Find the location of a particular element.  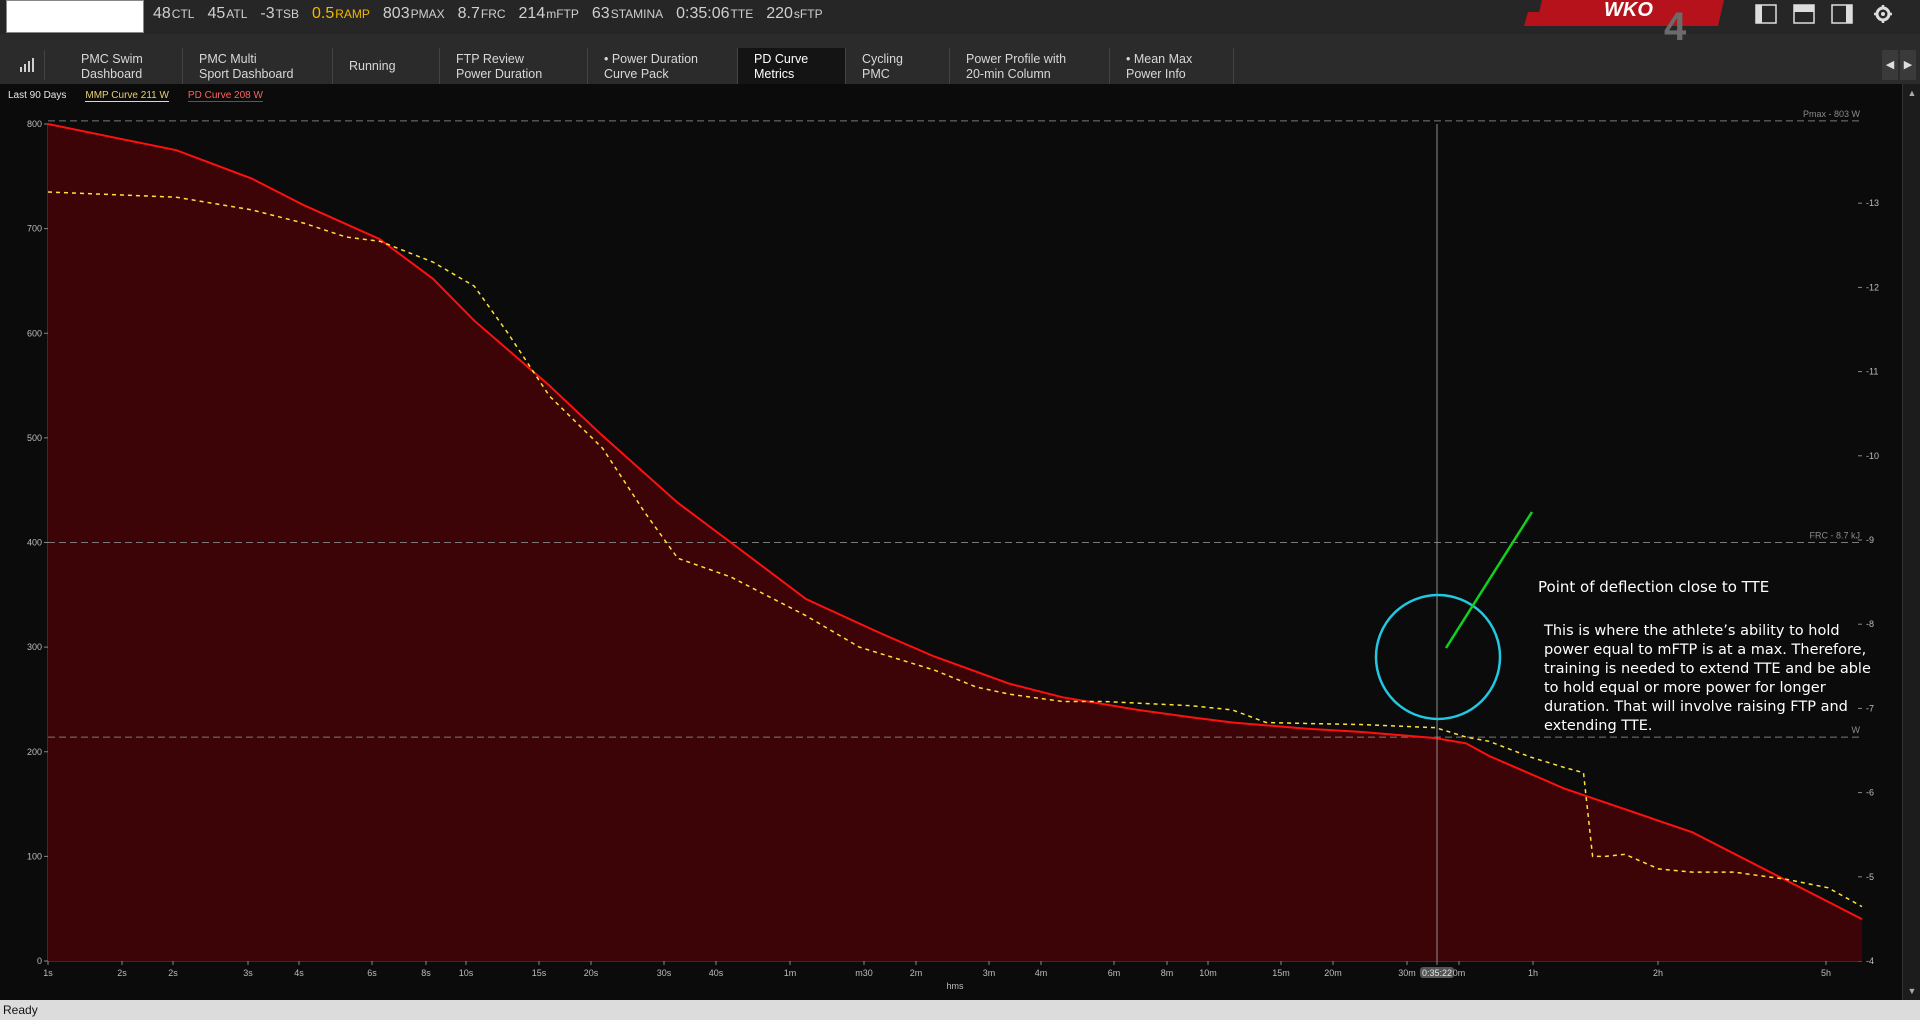

layout-split-icon is located at coordinates (1804, 14).